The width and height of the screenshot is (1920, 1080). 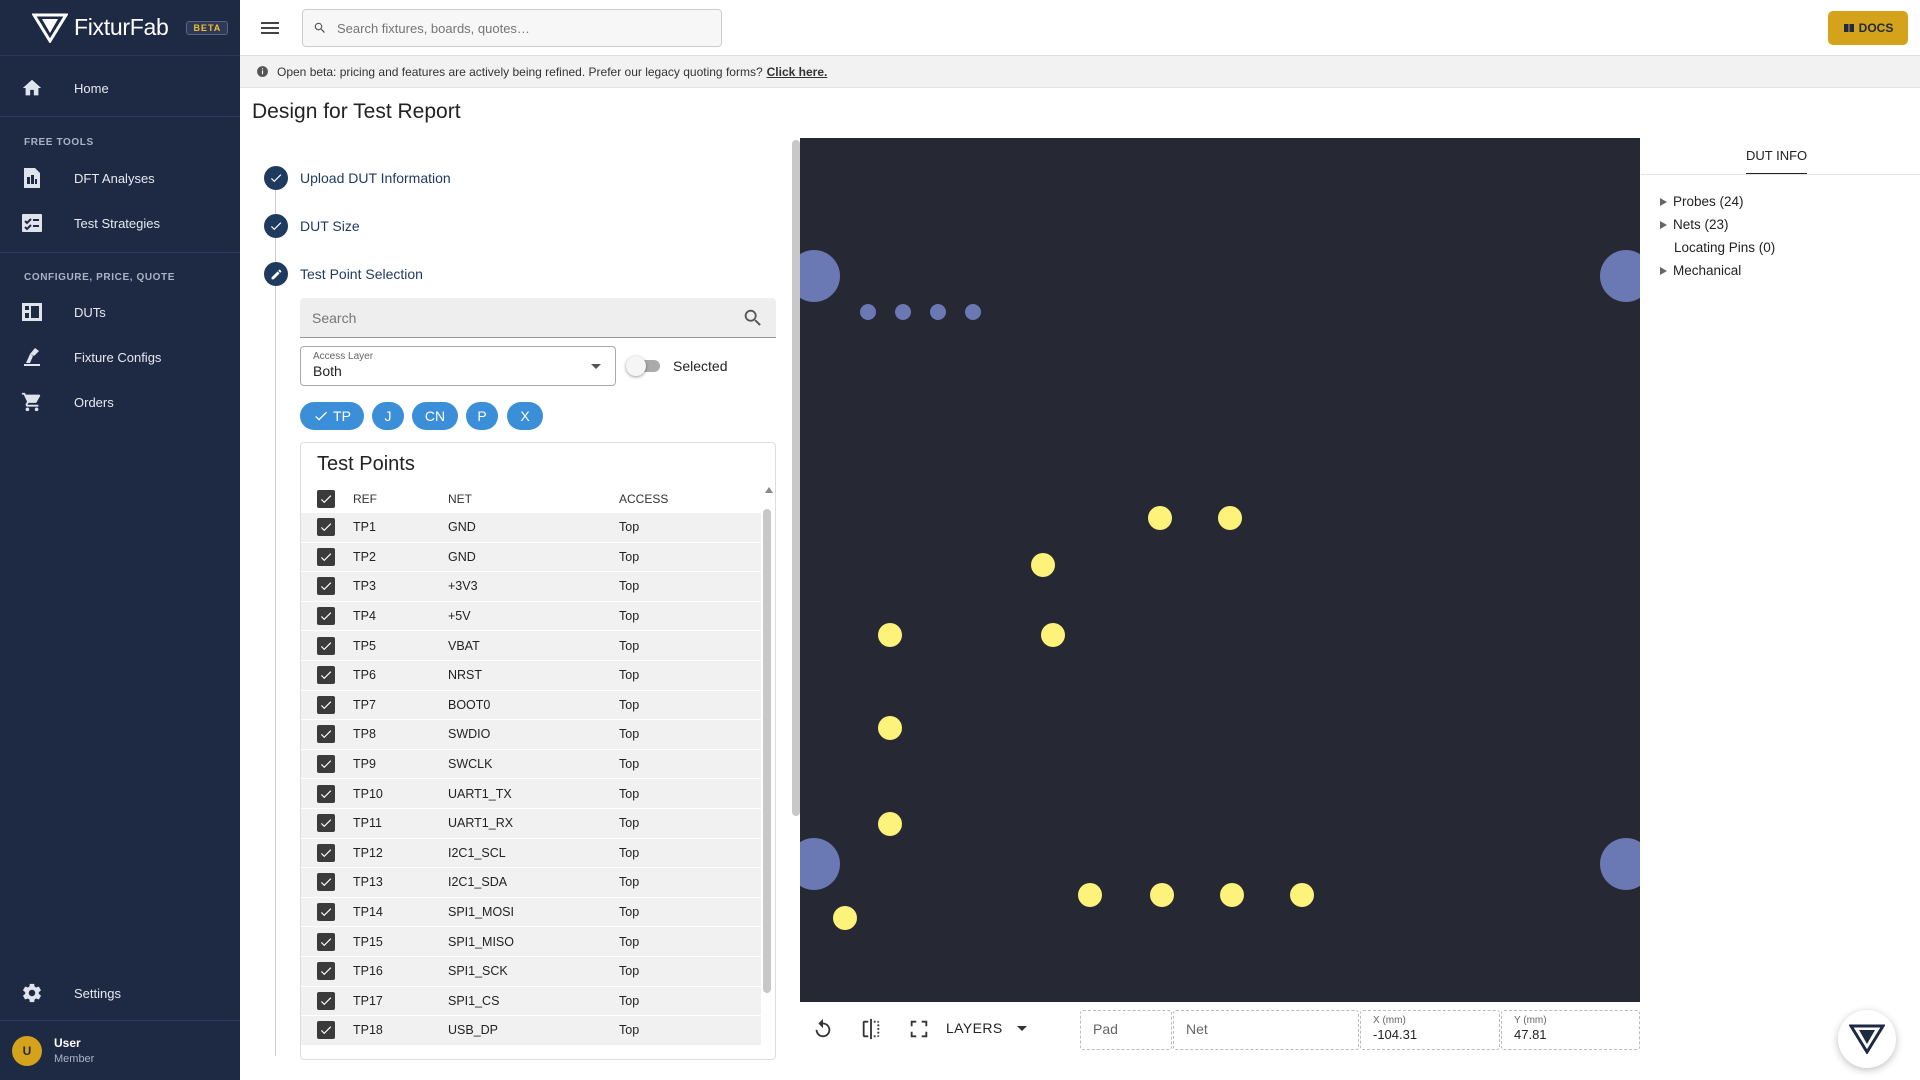 I want to click on table-row: TP10 UART1_TX Top, so click(x=531, y=794).